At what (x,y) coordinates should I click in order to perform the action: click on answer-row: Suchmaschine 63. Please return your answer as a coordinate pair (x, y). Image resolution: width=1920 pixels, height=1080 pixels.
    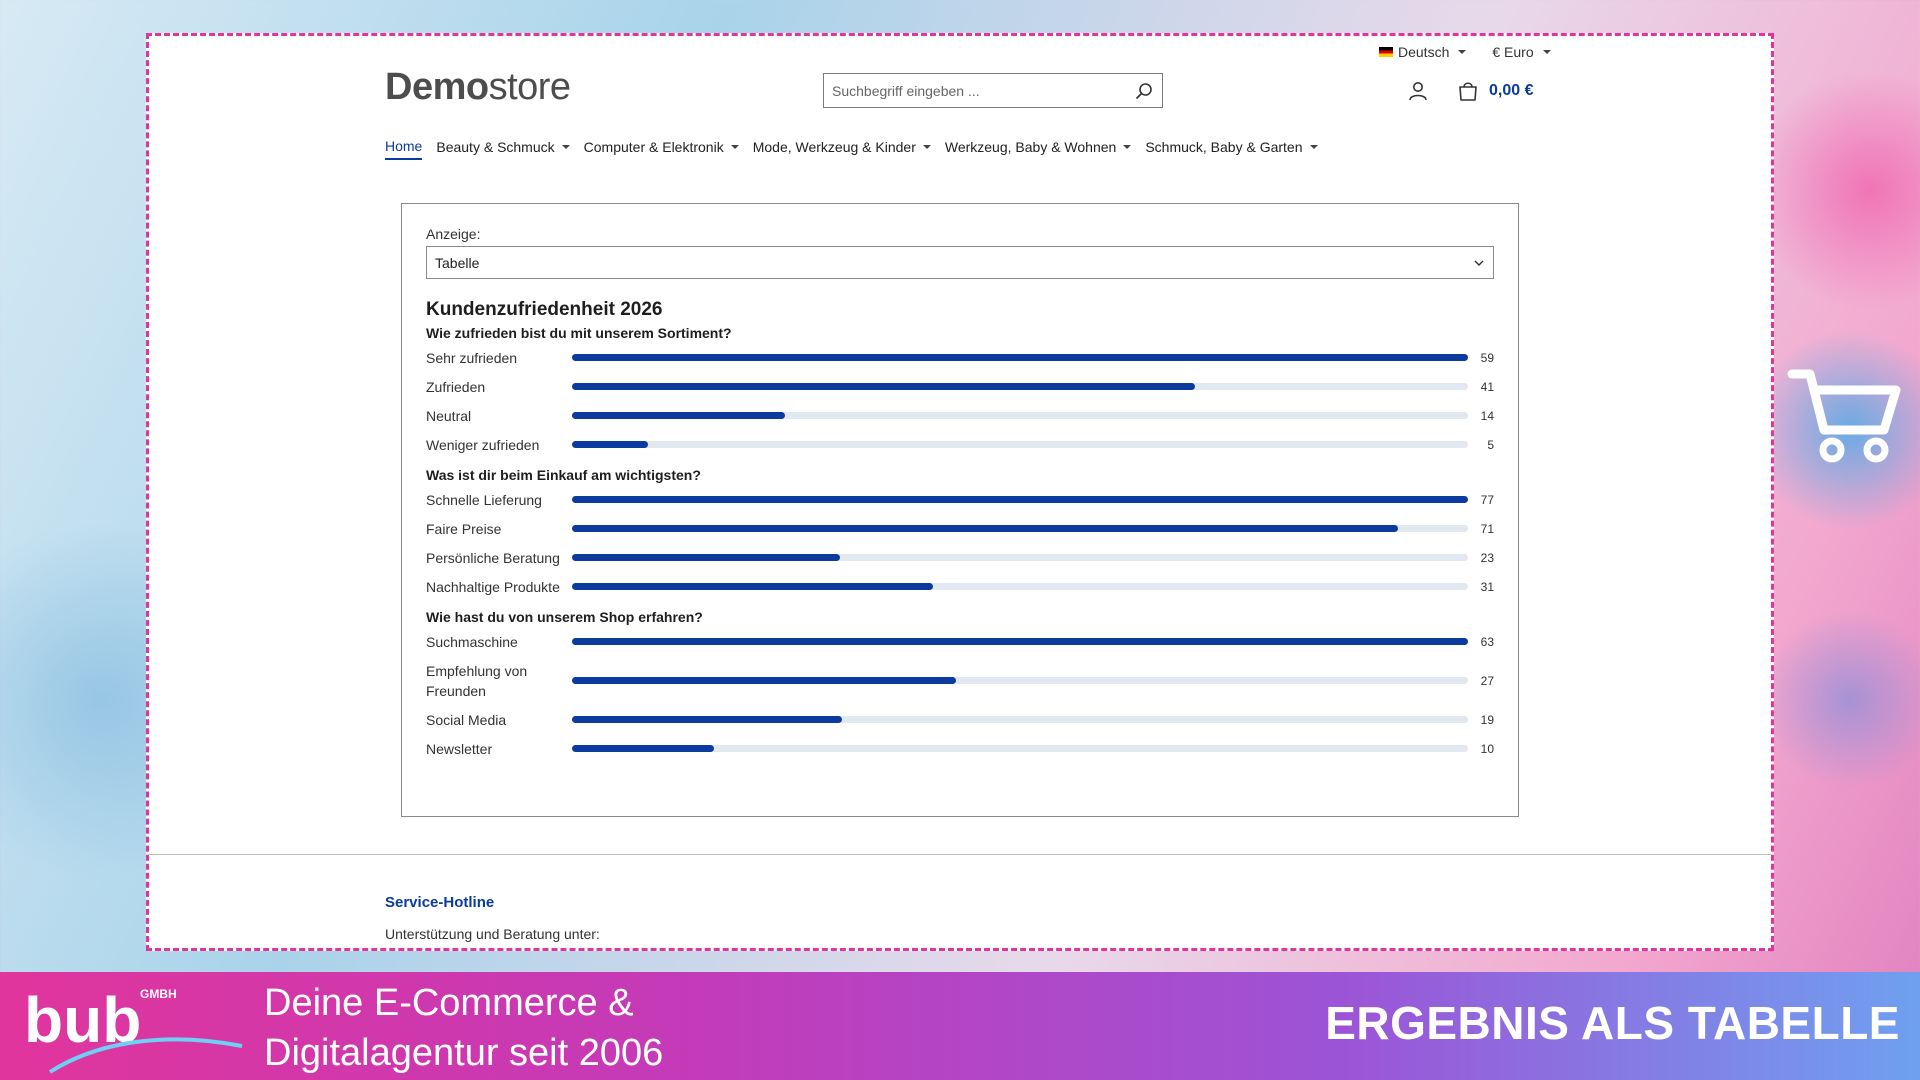
    Looking at the image, I should click on (960, 641).